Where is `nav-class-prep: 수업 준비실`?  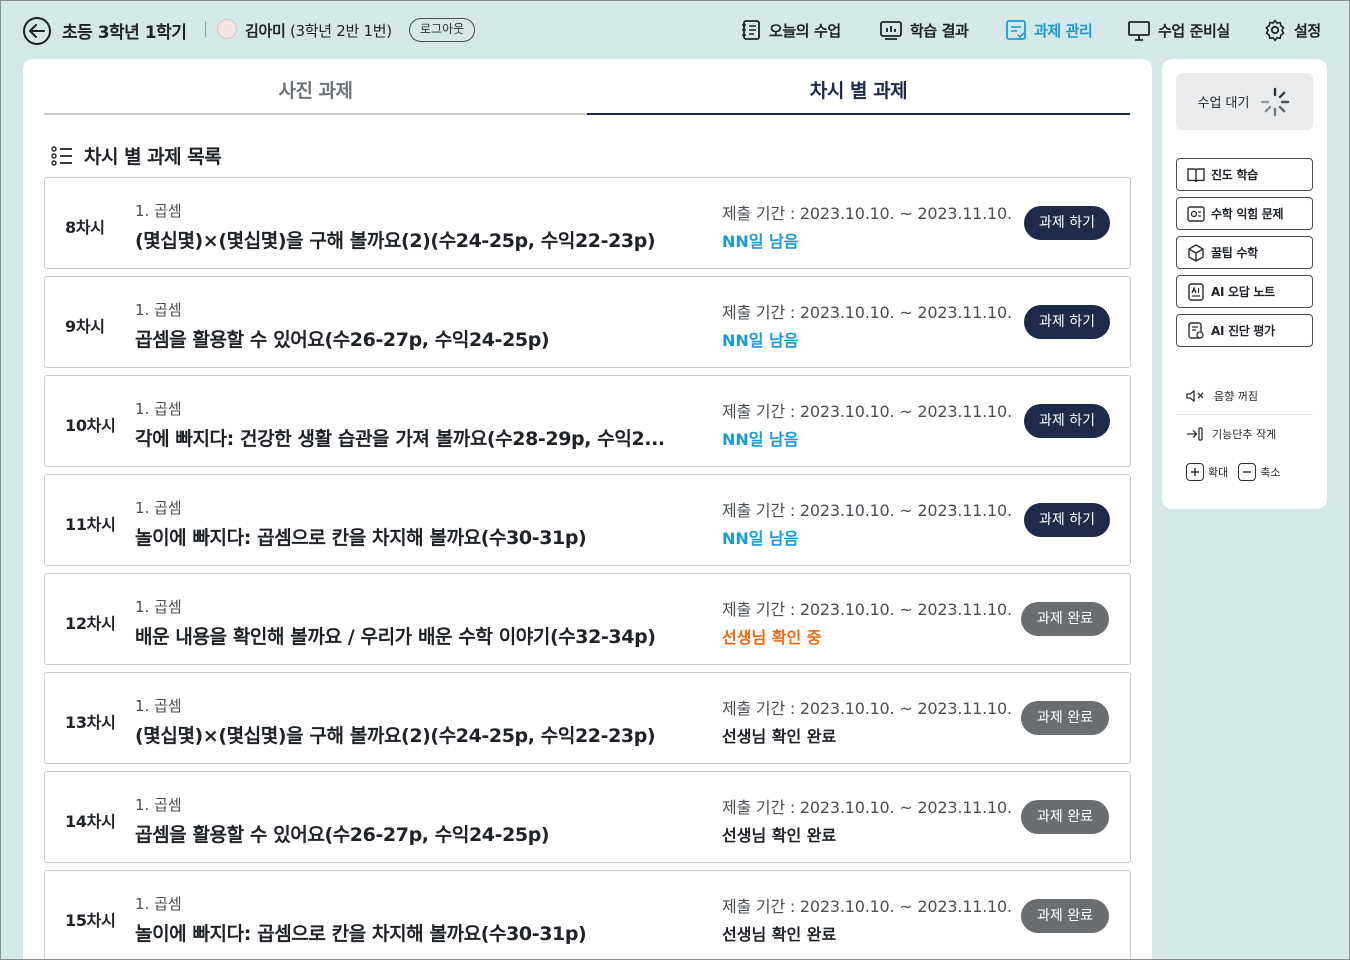
nav-class-prep: 수업 준비실 is located at coordinates (1178, 30).